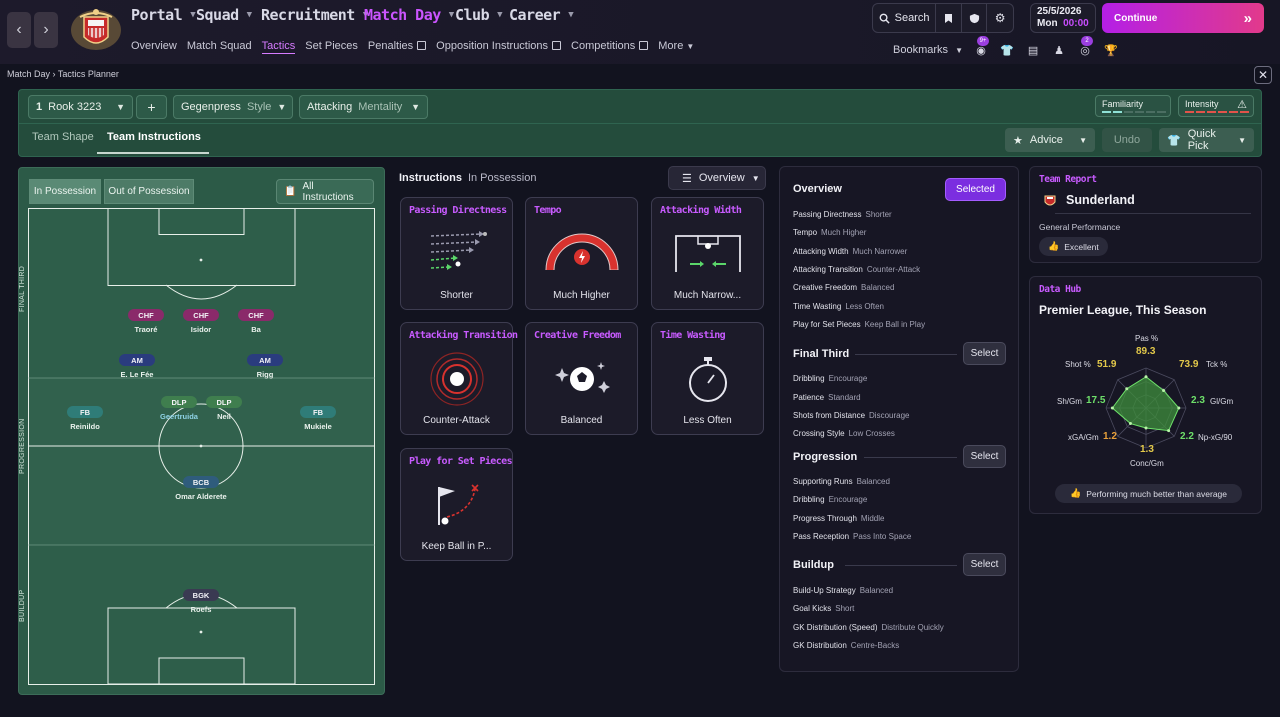 The width and height of the screenshot is (1280, 717). Describe the element at coordinates (499, 47) in the screenshot. I see `submenu-opposition-instructions: Opposition Instructions` at that location.